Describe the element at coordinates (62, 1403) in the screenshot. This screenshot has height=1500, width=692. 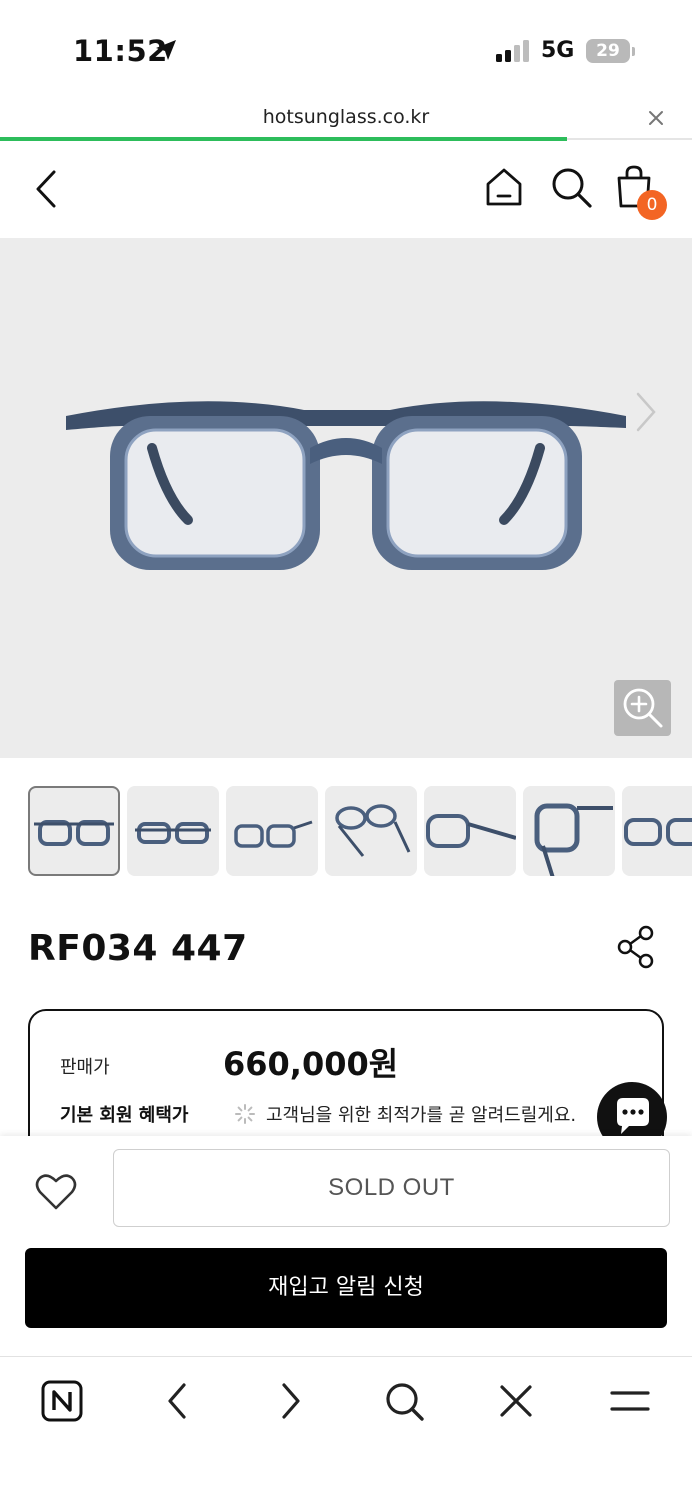
I see `naver-n-icon` at that location.